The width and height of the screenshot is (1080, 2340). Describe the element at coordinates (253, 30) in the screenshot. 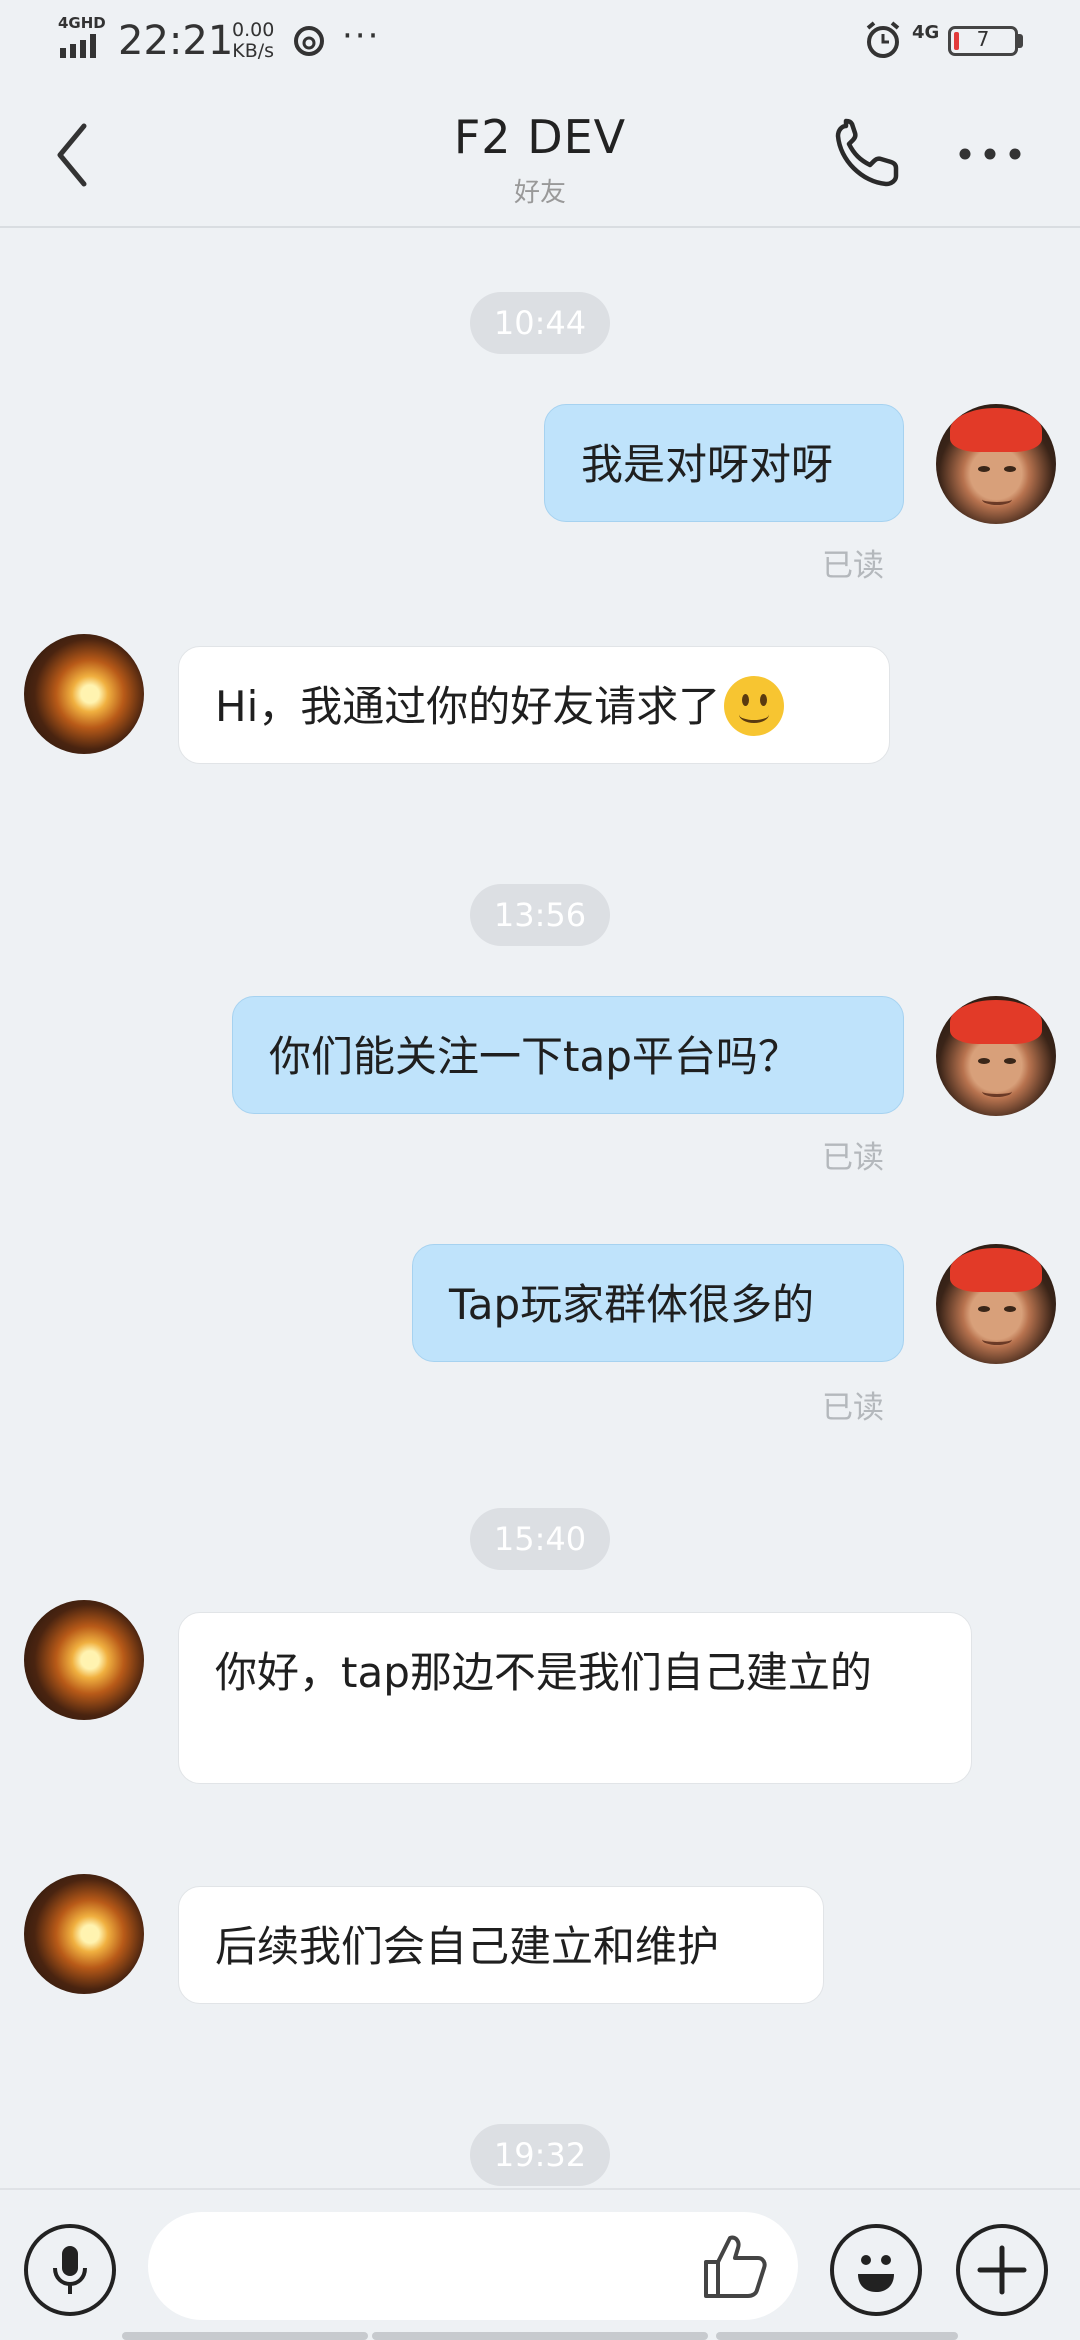

I see `speed-value: 0.00` at that location.